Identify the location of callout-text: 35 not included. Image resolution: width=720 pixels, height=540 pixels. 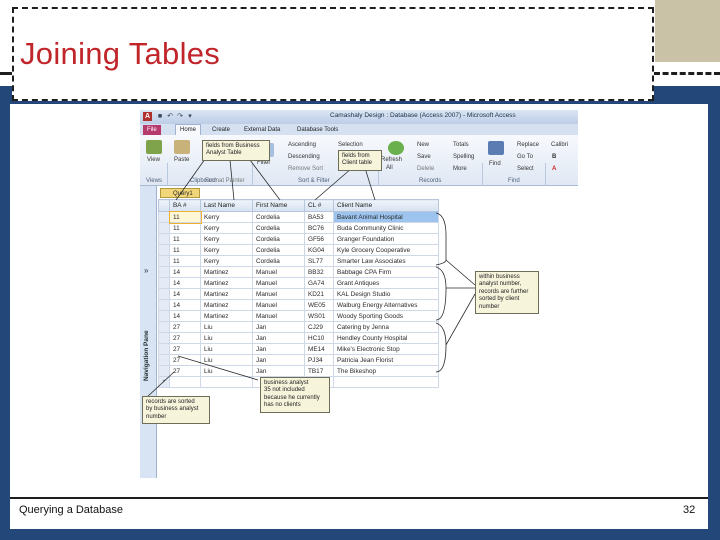
(284, 390).